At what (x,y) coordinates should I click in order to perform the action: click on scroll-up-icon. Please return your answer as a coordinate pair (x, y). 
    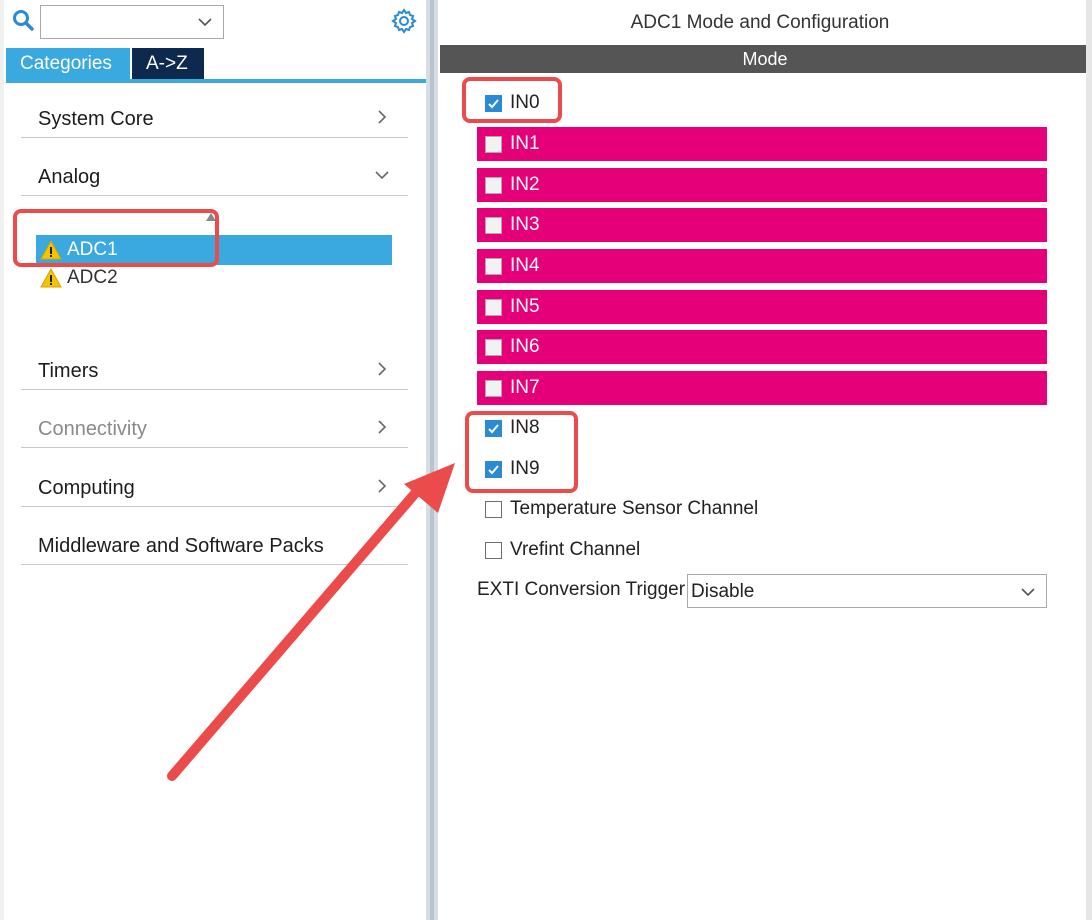
    Looking at the image, I should click on (211, 217).